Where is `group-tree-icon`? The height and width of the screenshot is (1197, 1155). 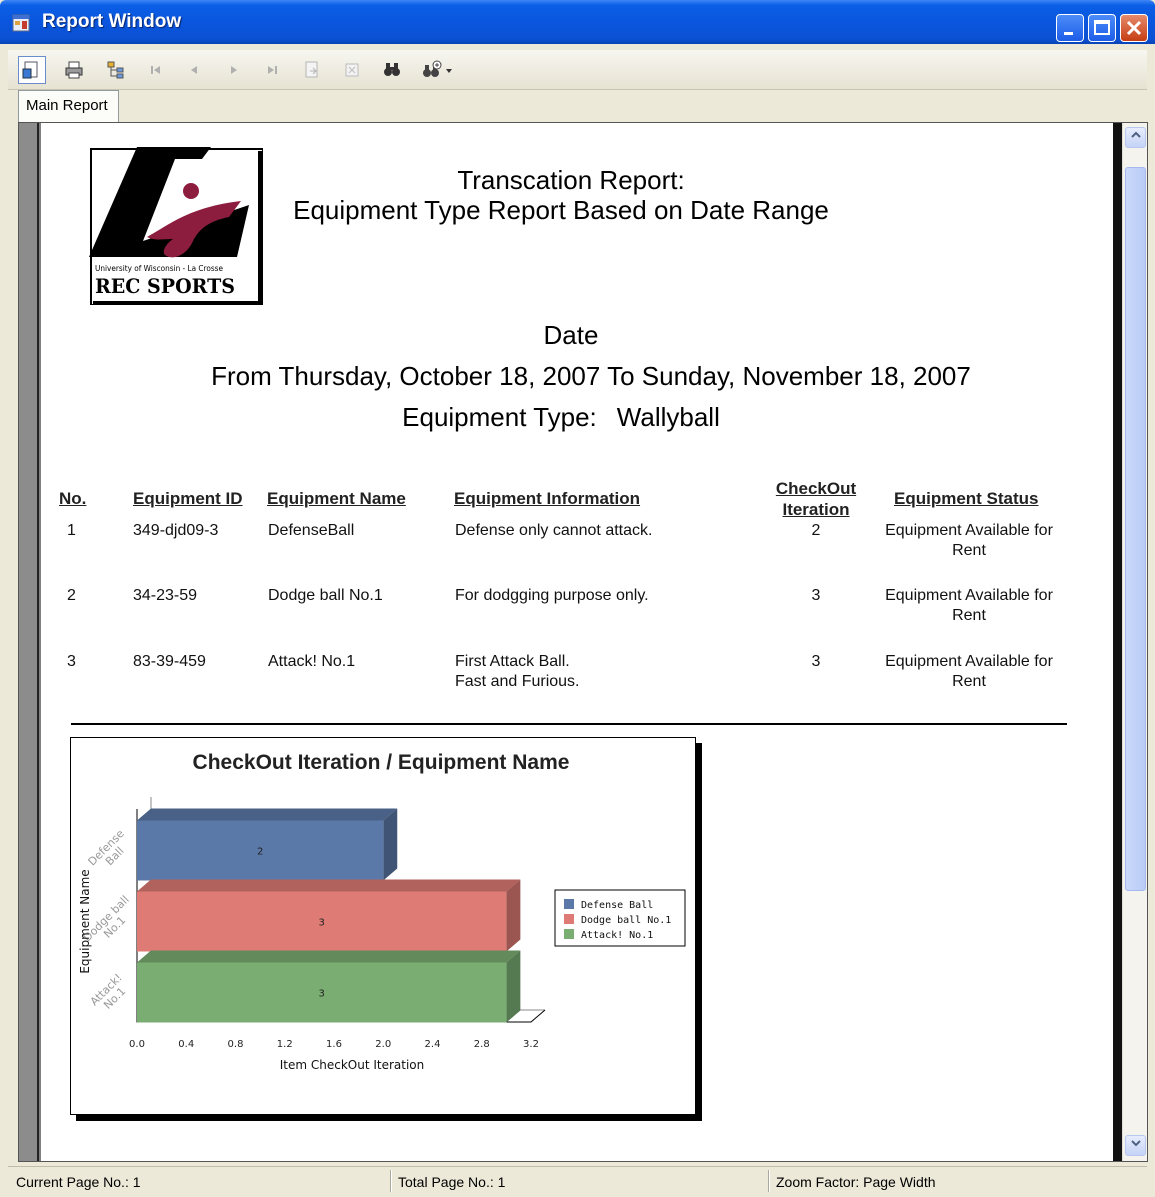
group-tree-icon is located at coordinates (115, 70).